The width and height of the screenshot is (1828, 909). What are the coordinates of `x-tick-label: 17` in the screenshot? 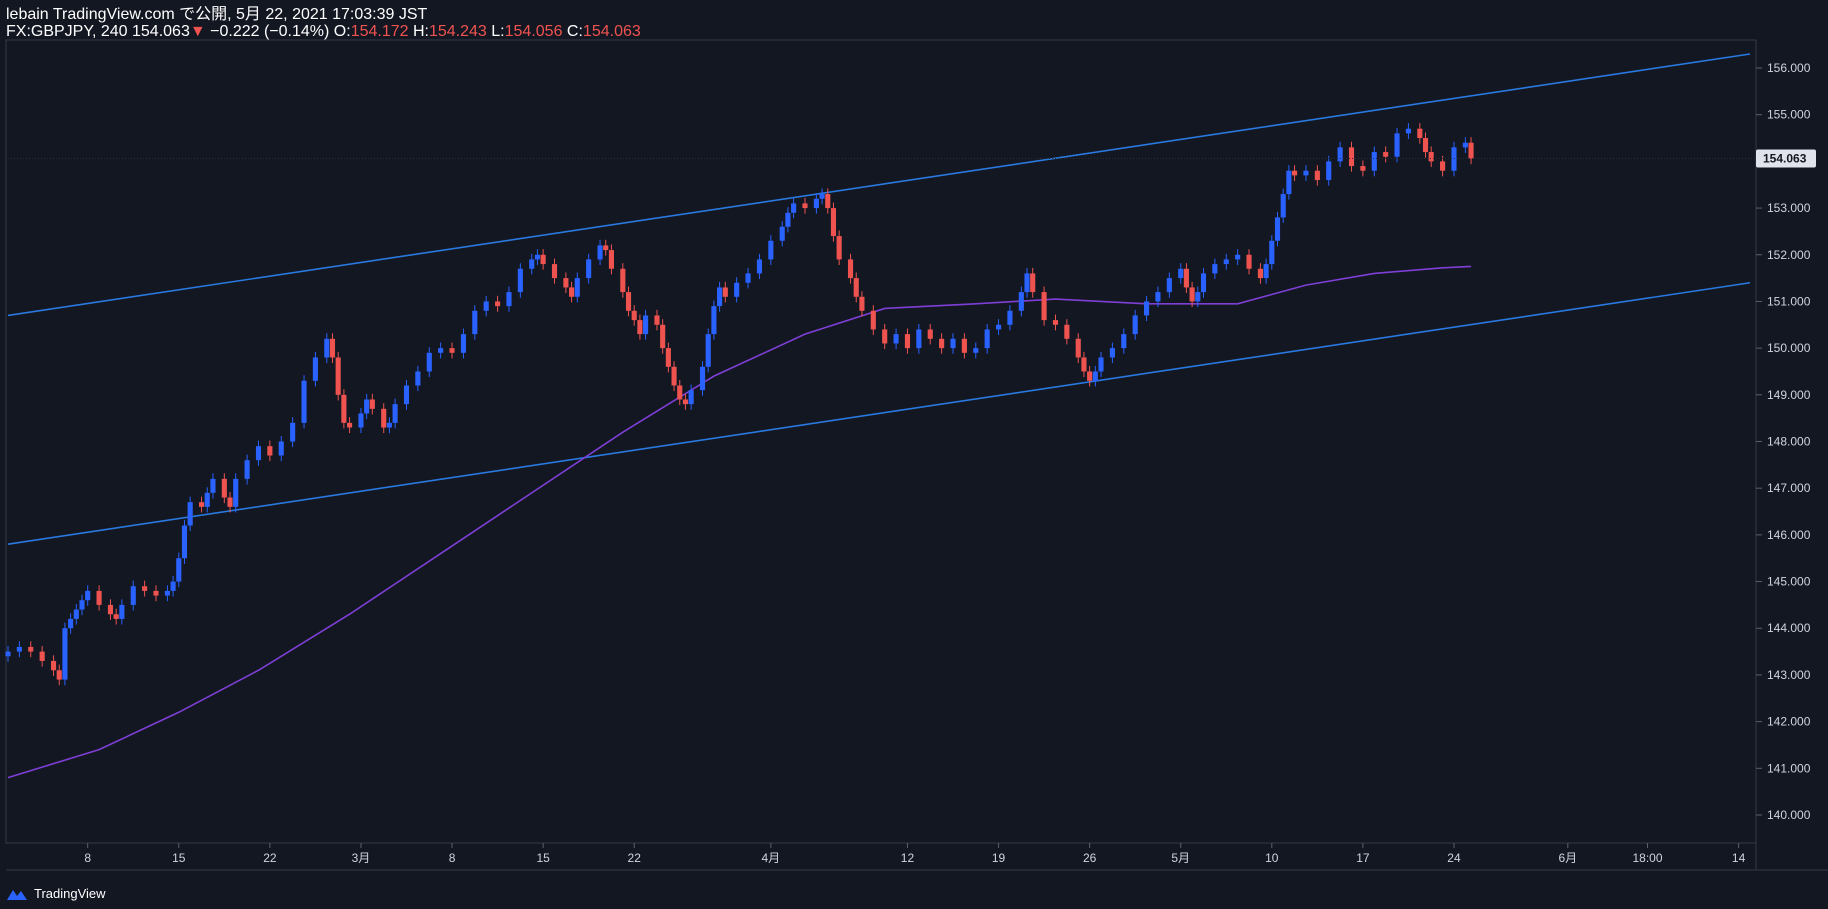 It's located at (1363, 858).